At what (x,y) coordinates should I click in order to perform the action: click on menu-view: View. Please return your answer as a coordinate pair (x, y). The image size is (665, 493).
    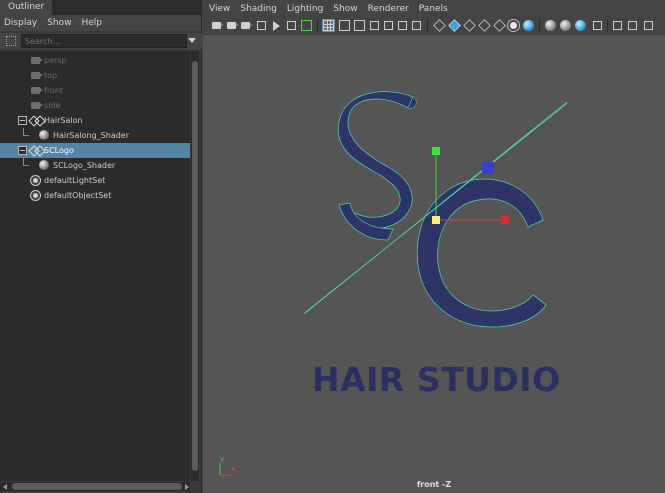
    Looking at the image, I should click on (219, 9).